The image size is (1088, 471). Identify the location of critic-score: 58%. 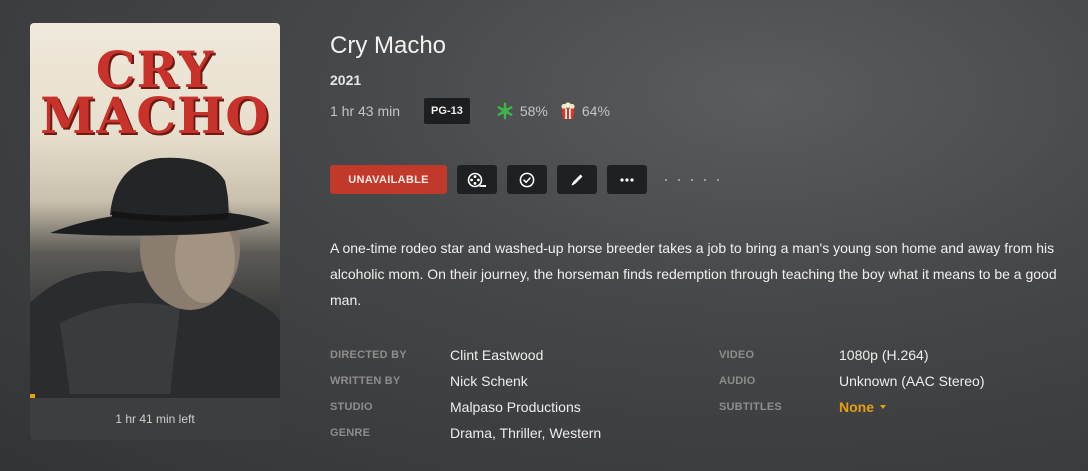
(522, 111).